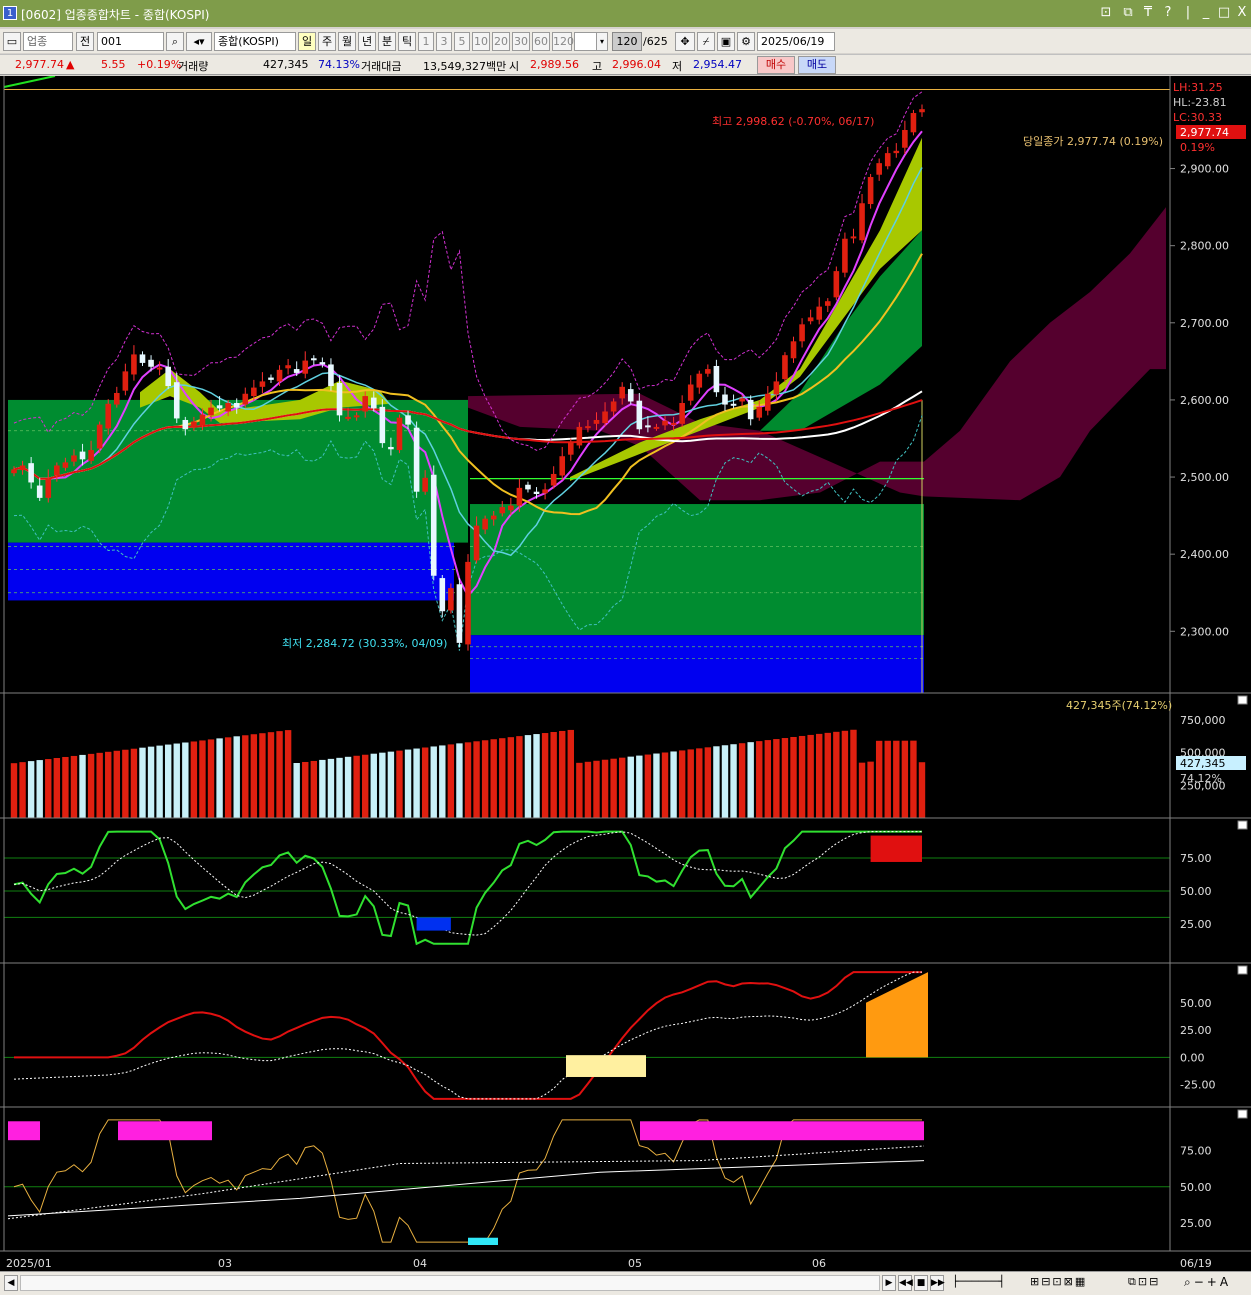 Image resolution: width=1251 pixels, height=1295 pixels. Describe the element at coordinates (817, 65) in the screenshot. I see `sell-button: 매도` at that location.